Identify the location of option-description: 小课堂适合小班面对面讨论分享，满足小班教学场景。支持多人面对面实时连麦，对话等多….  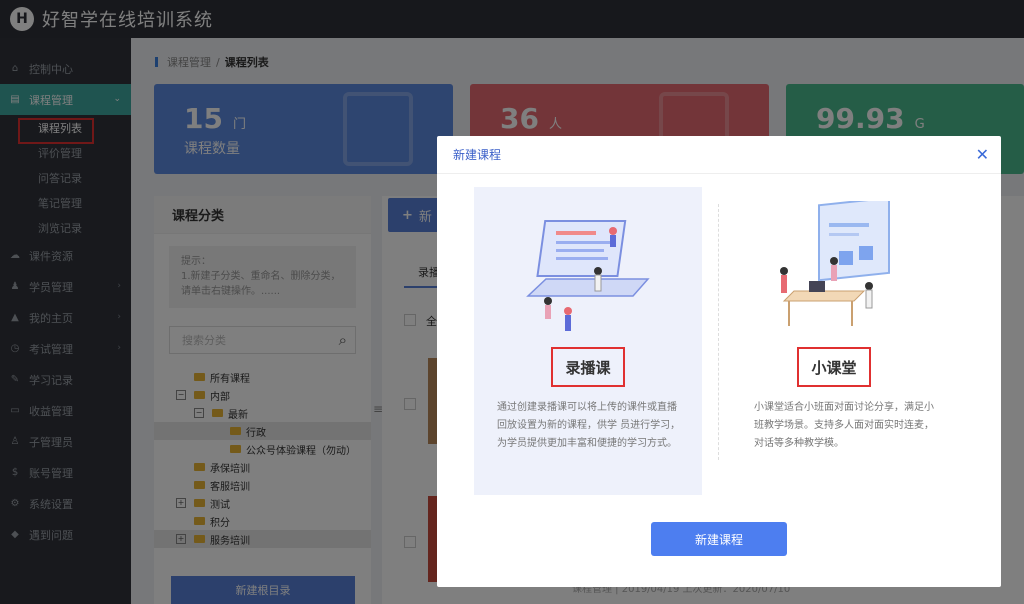
(844, 425).